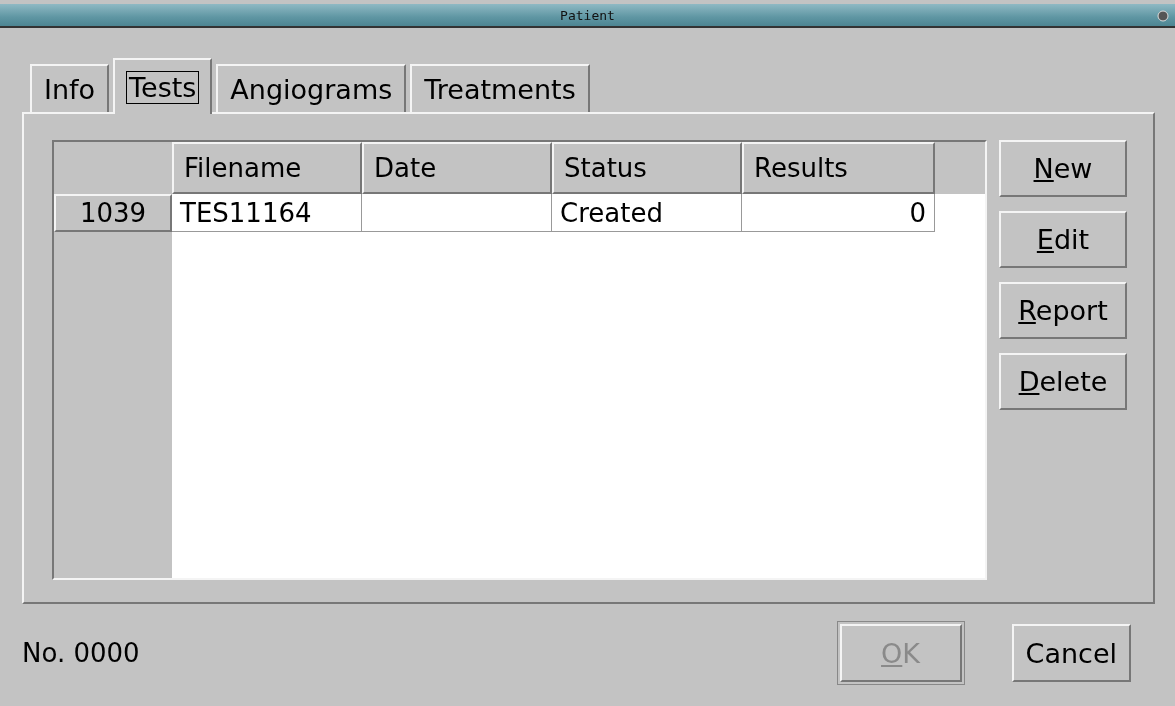  I want to click on tab: Info, so click(70, 88).